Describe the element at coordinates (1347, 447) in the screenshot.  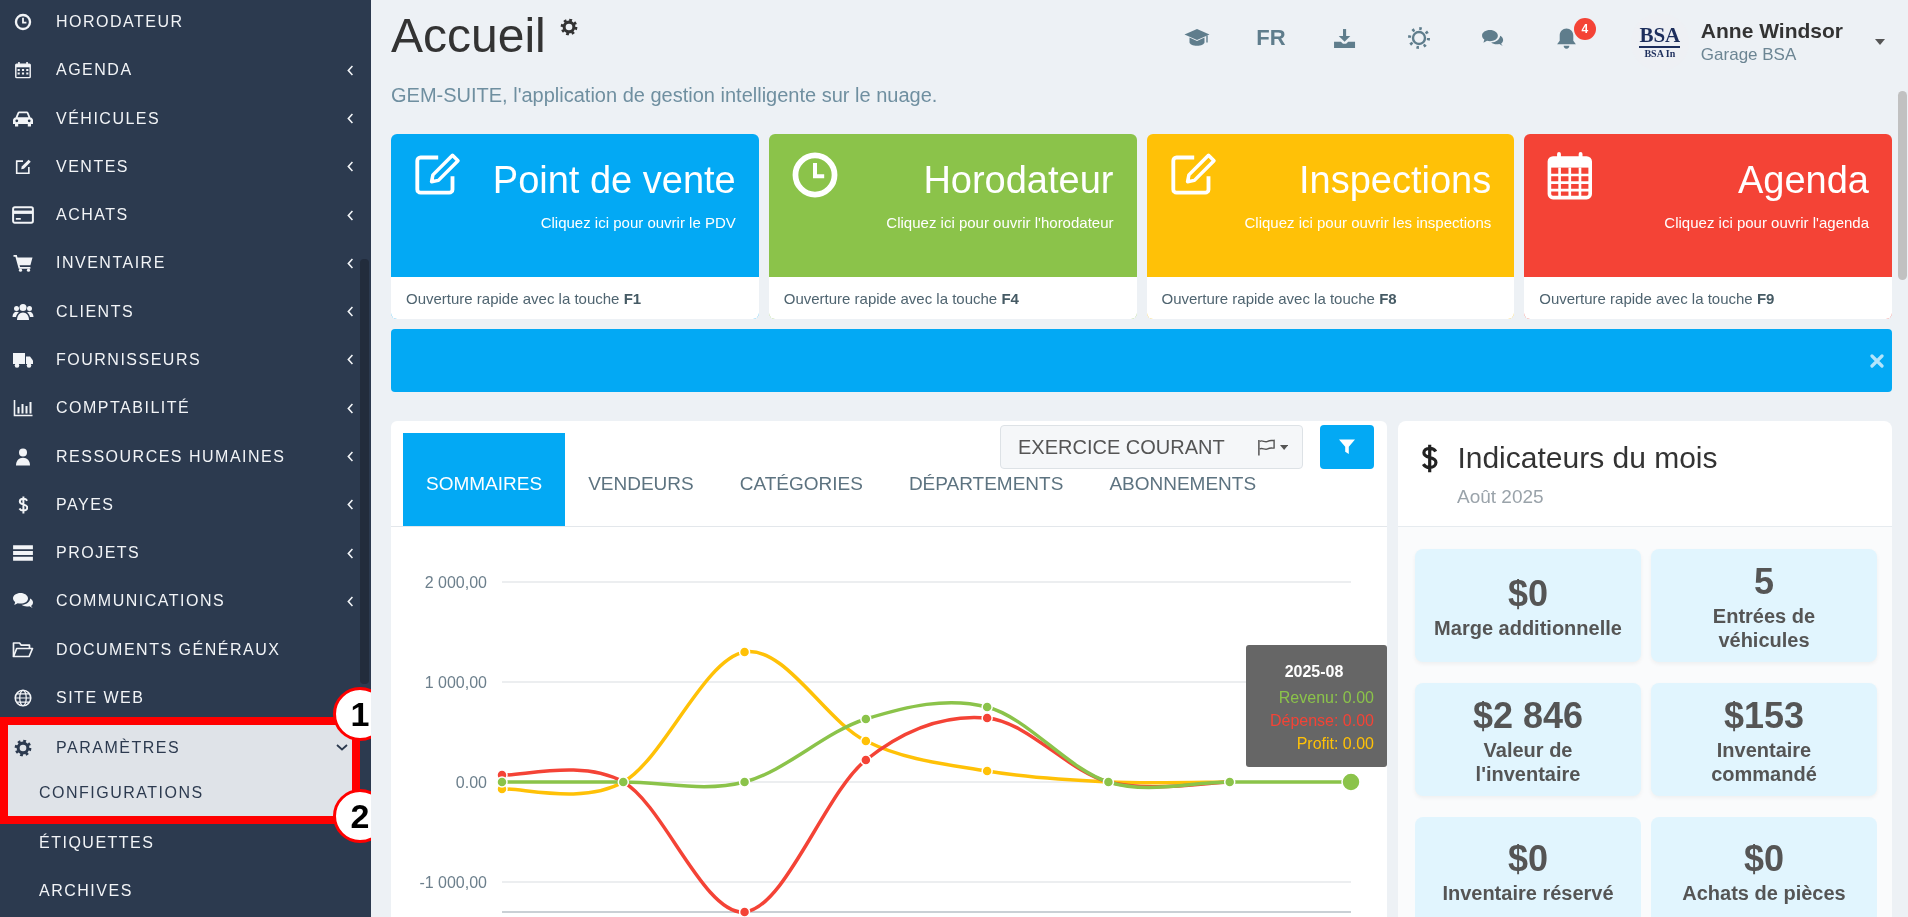
I see `filter-button` at that location.